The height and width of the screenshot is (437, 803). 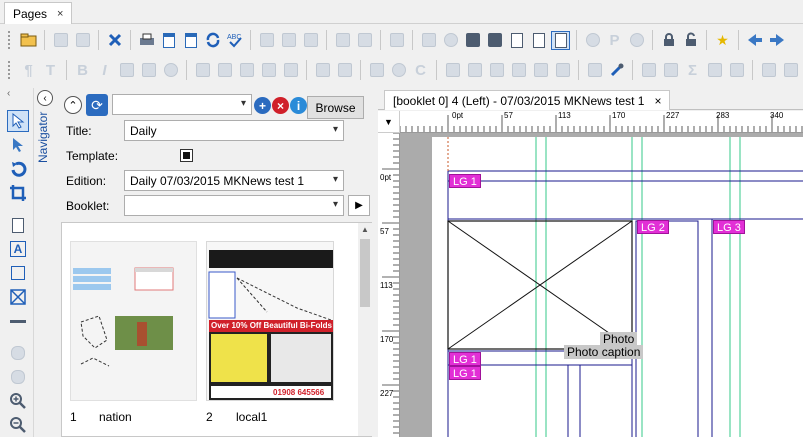 I want to click on info-icon: i, so click(x=298, y=105).